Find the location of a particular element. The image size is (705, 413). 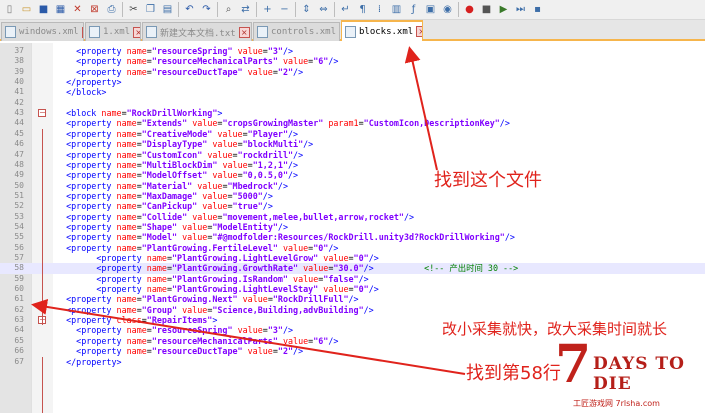

line-number: 52 is located at coordinates (19, 206).